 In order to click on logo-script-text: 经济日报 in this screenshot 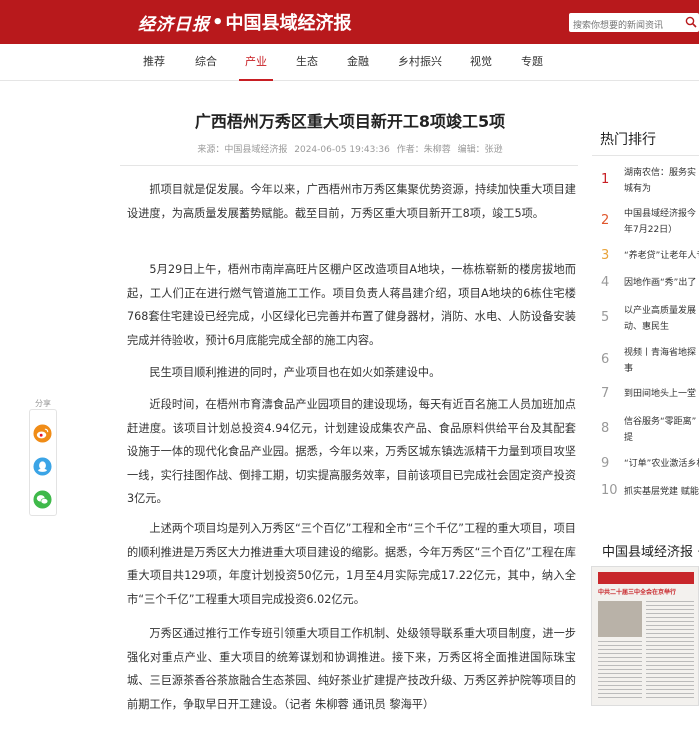, I will do `click(174, 24)`.